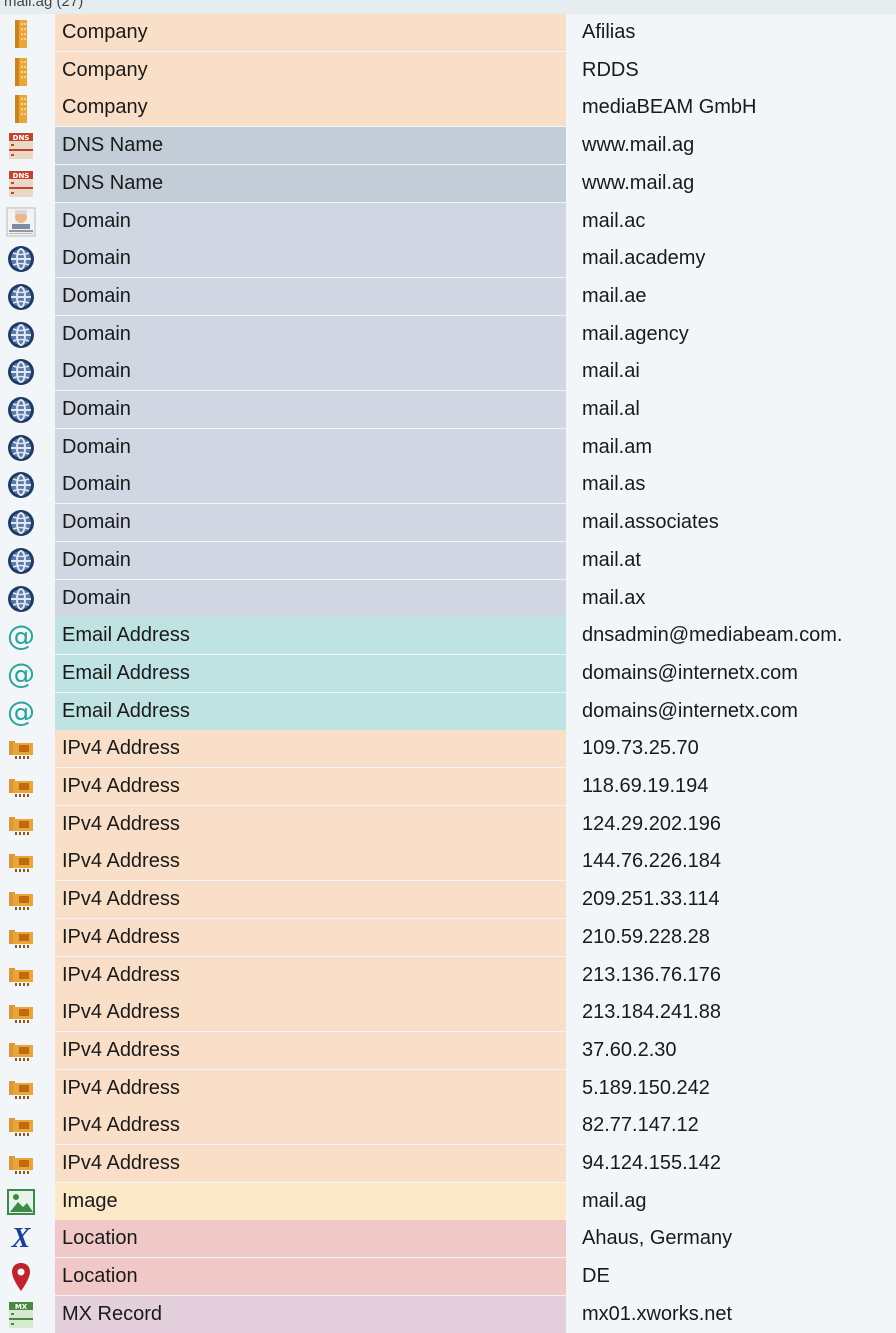 The image size is (896, 1333). Describe the element at coordinates (739, 1163) in the screenshot. I see `entity-value: 94.124.155.142` at that location.